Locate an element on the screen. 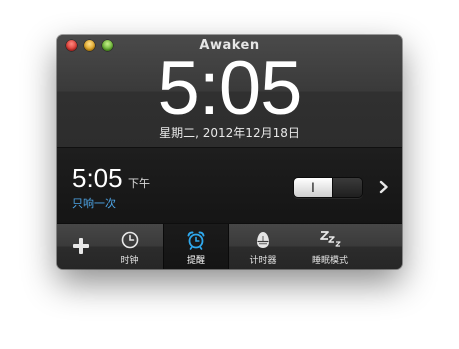 The image size is (459, 349). current-time: 5:05 is located at coordinates (230, 88).